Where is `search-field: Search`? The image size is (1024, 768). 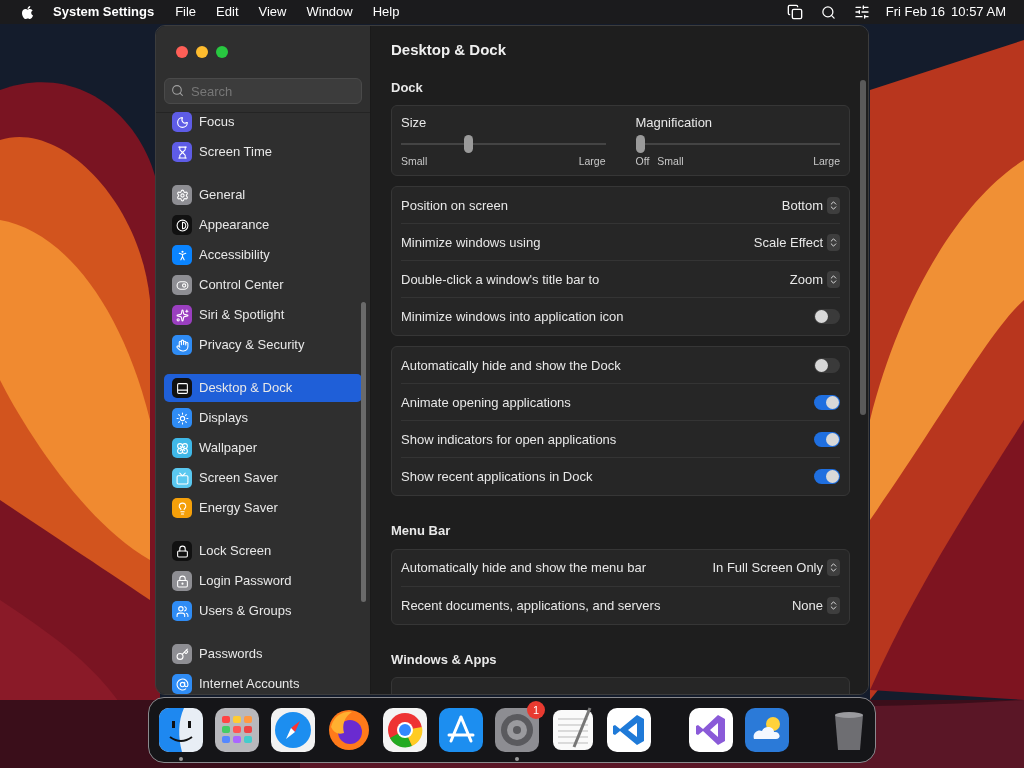 search-field: Search is located at coordinates (263, 91).